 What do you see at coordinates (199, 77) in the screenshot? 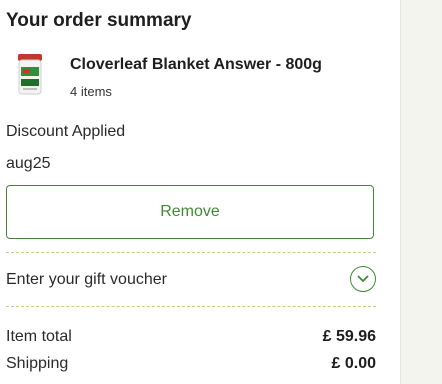
I see `order-product-line: Cloverleaf Blanket Answer - 800g 4 items` at bounding box center [199, 77].